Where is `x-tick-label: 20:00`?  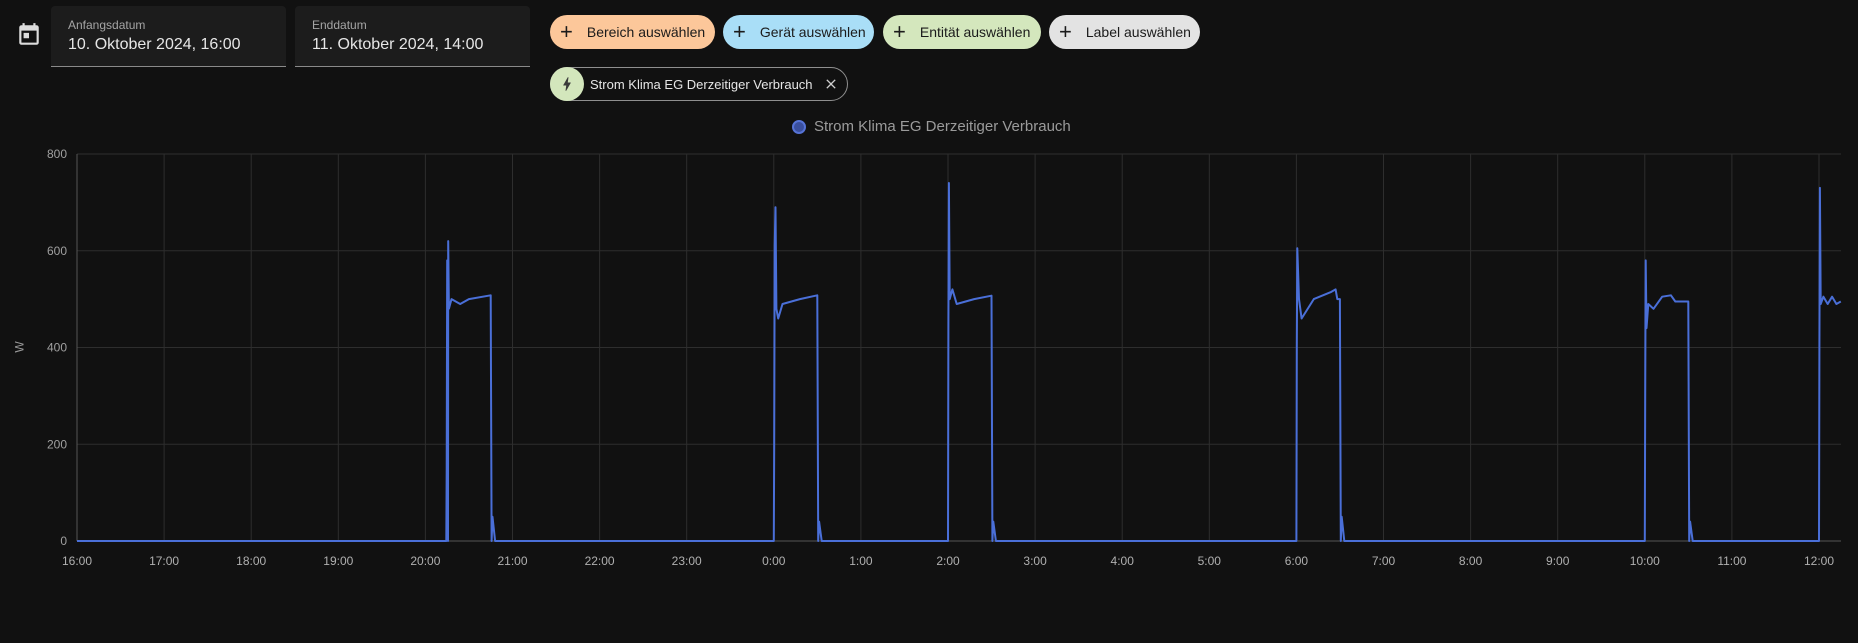
x-tick-label: 20:00 is located at coordinates (425, 561).